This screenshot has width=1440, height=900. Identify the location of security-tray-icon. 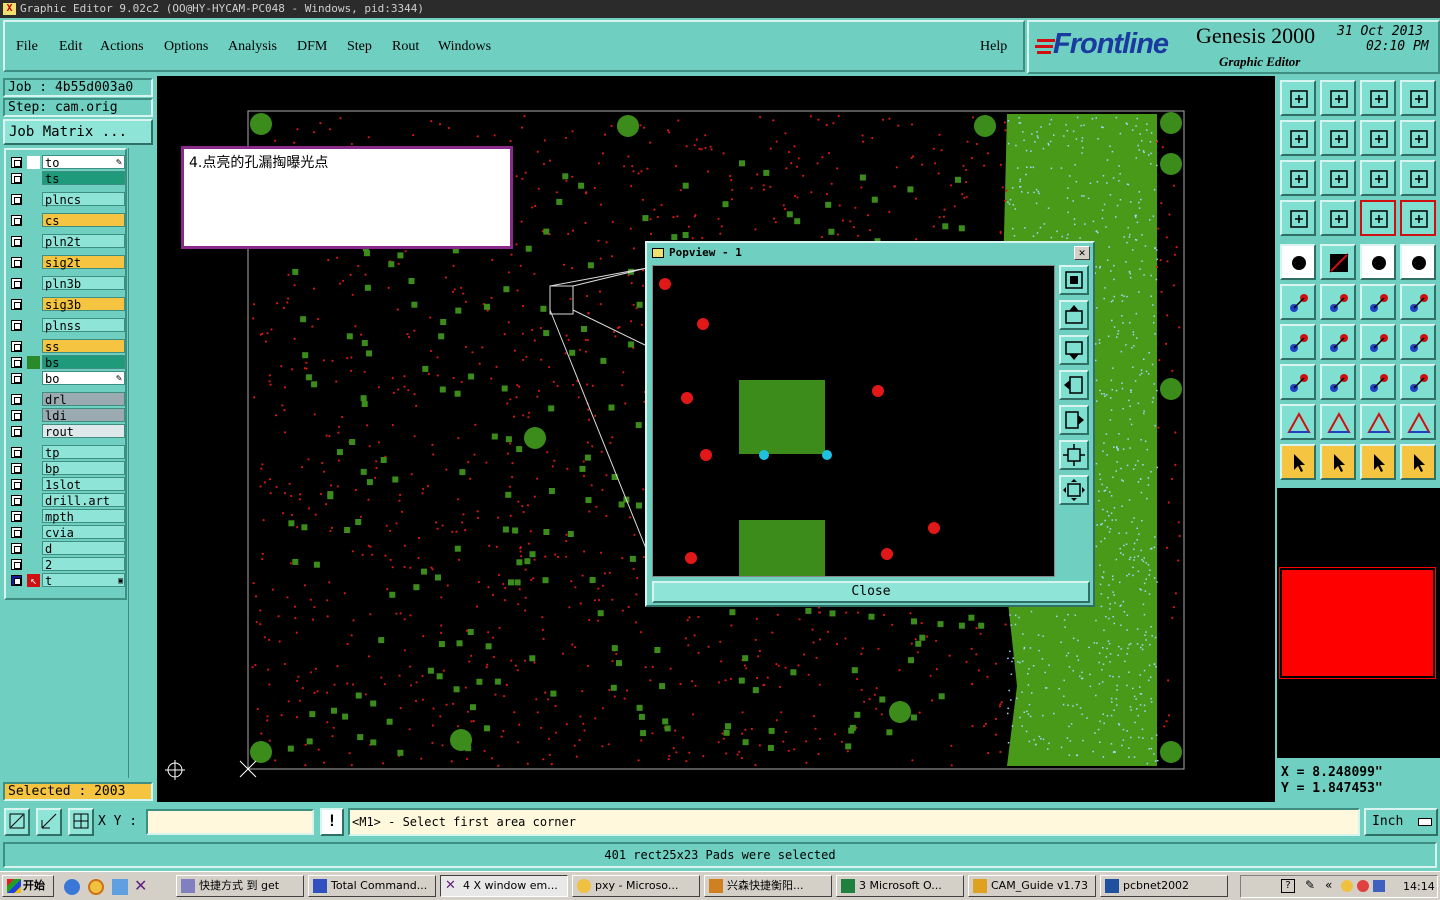
(1363, 886).